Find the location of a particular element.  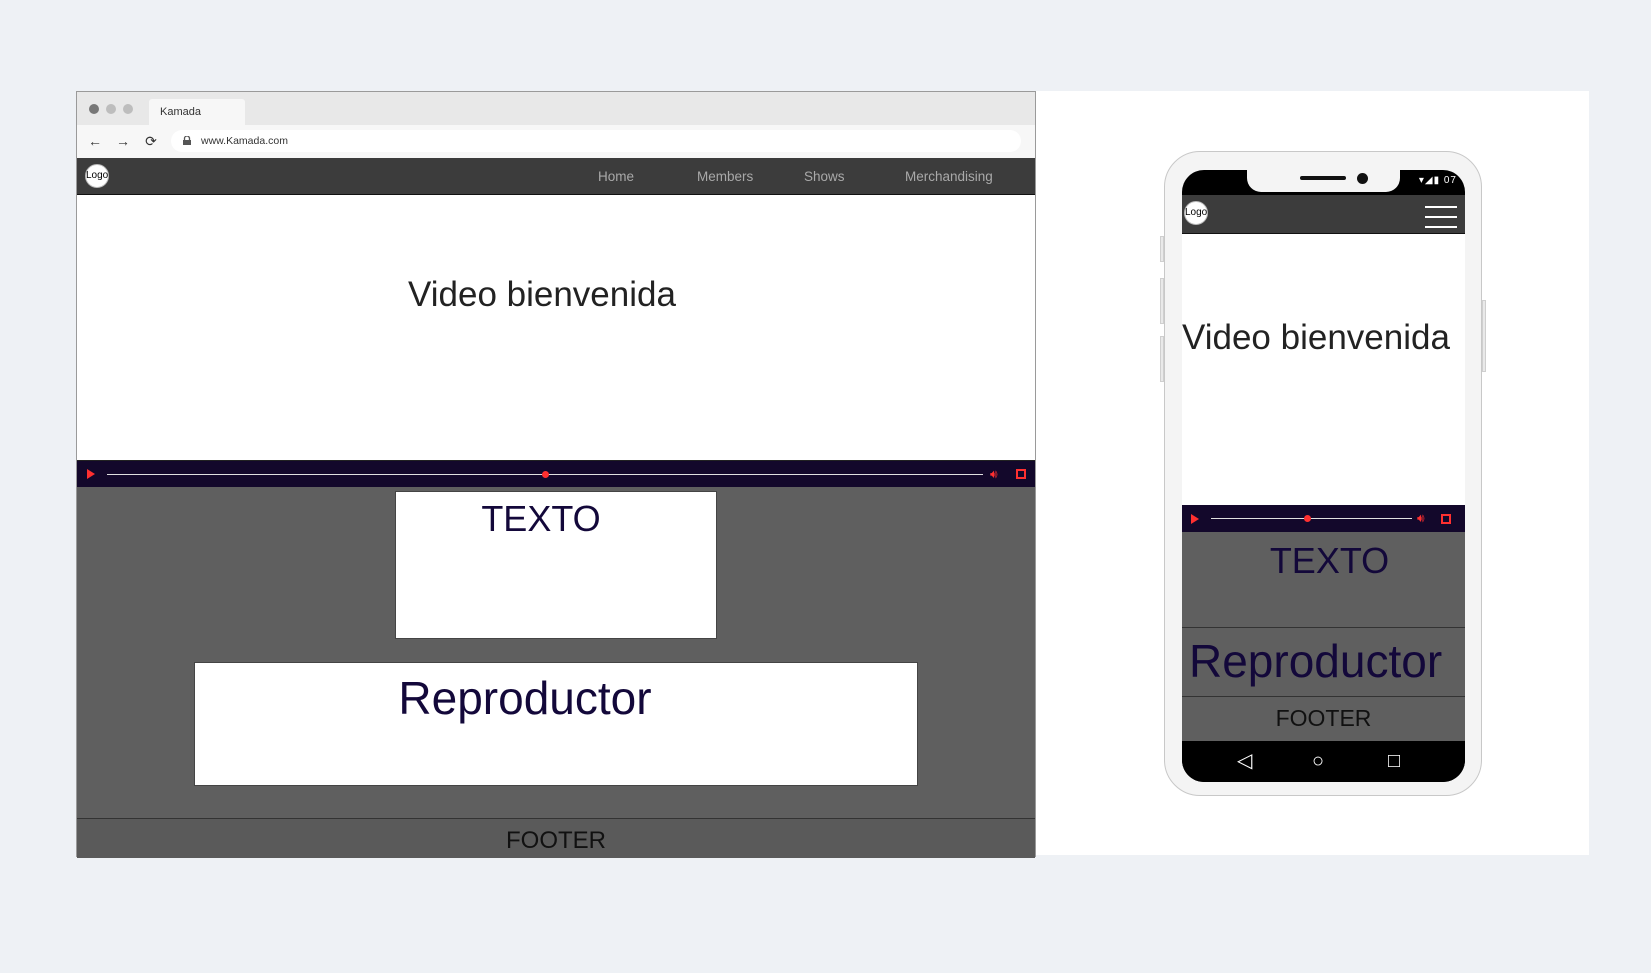

window-minimize-dot is located at coordinates (111, 109).